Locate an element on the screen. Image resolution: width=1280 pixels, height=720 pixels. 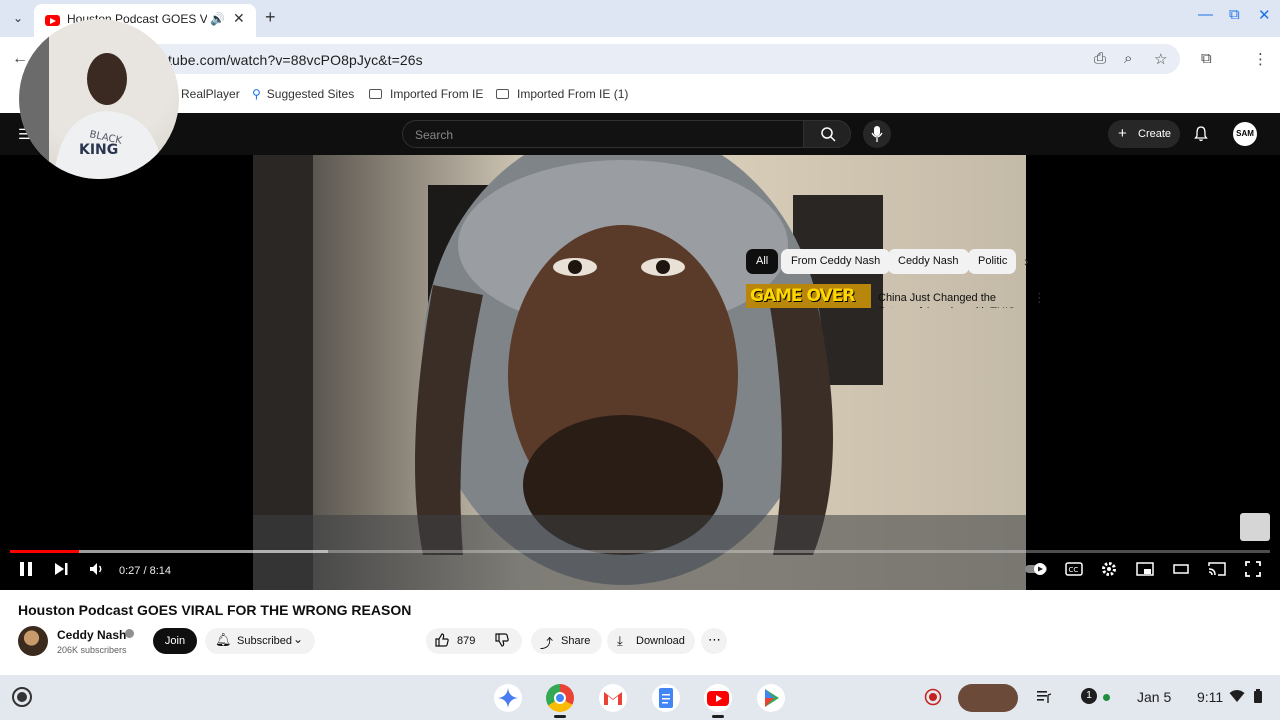
bookmark-imported-from-ie: Imported From IE is located at coordinates (426, 94).